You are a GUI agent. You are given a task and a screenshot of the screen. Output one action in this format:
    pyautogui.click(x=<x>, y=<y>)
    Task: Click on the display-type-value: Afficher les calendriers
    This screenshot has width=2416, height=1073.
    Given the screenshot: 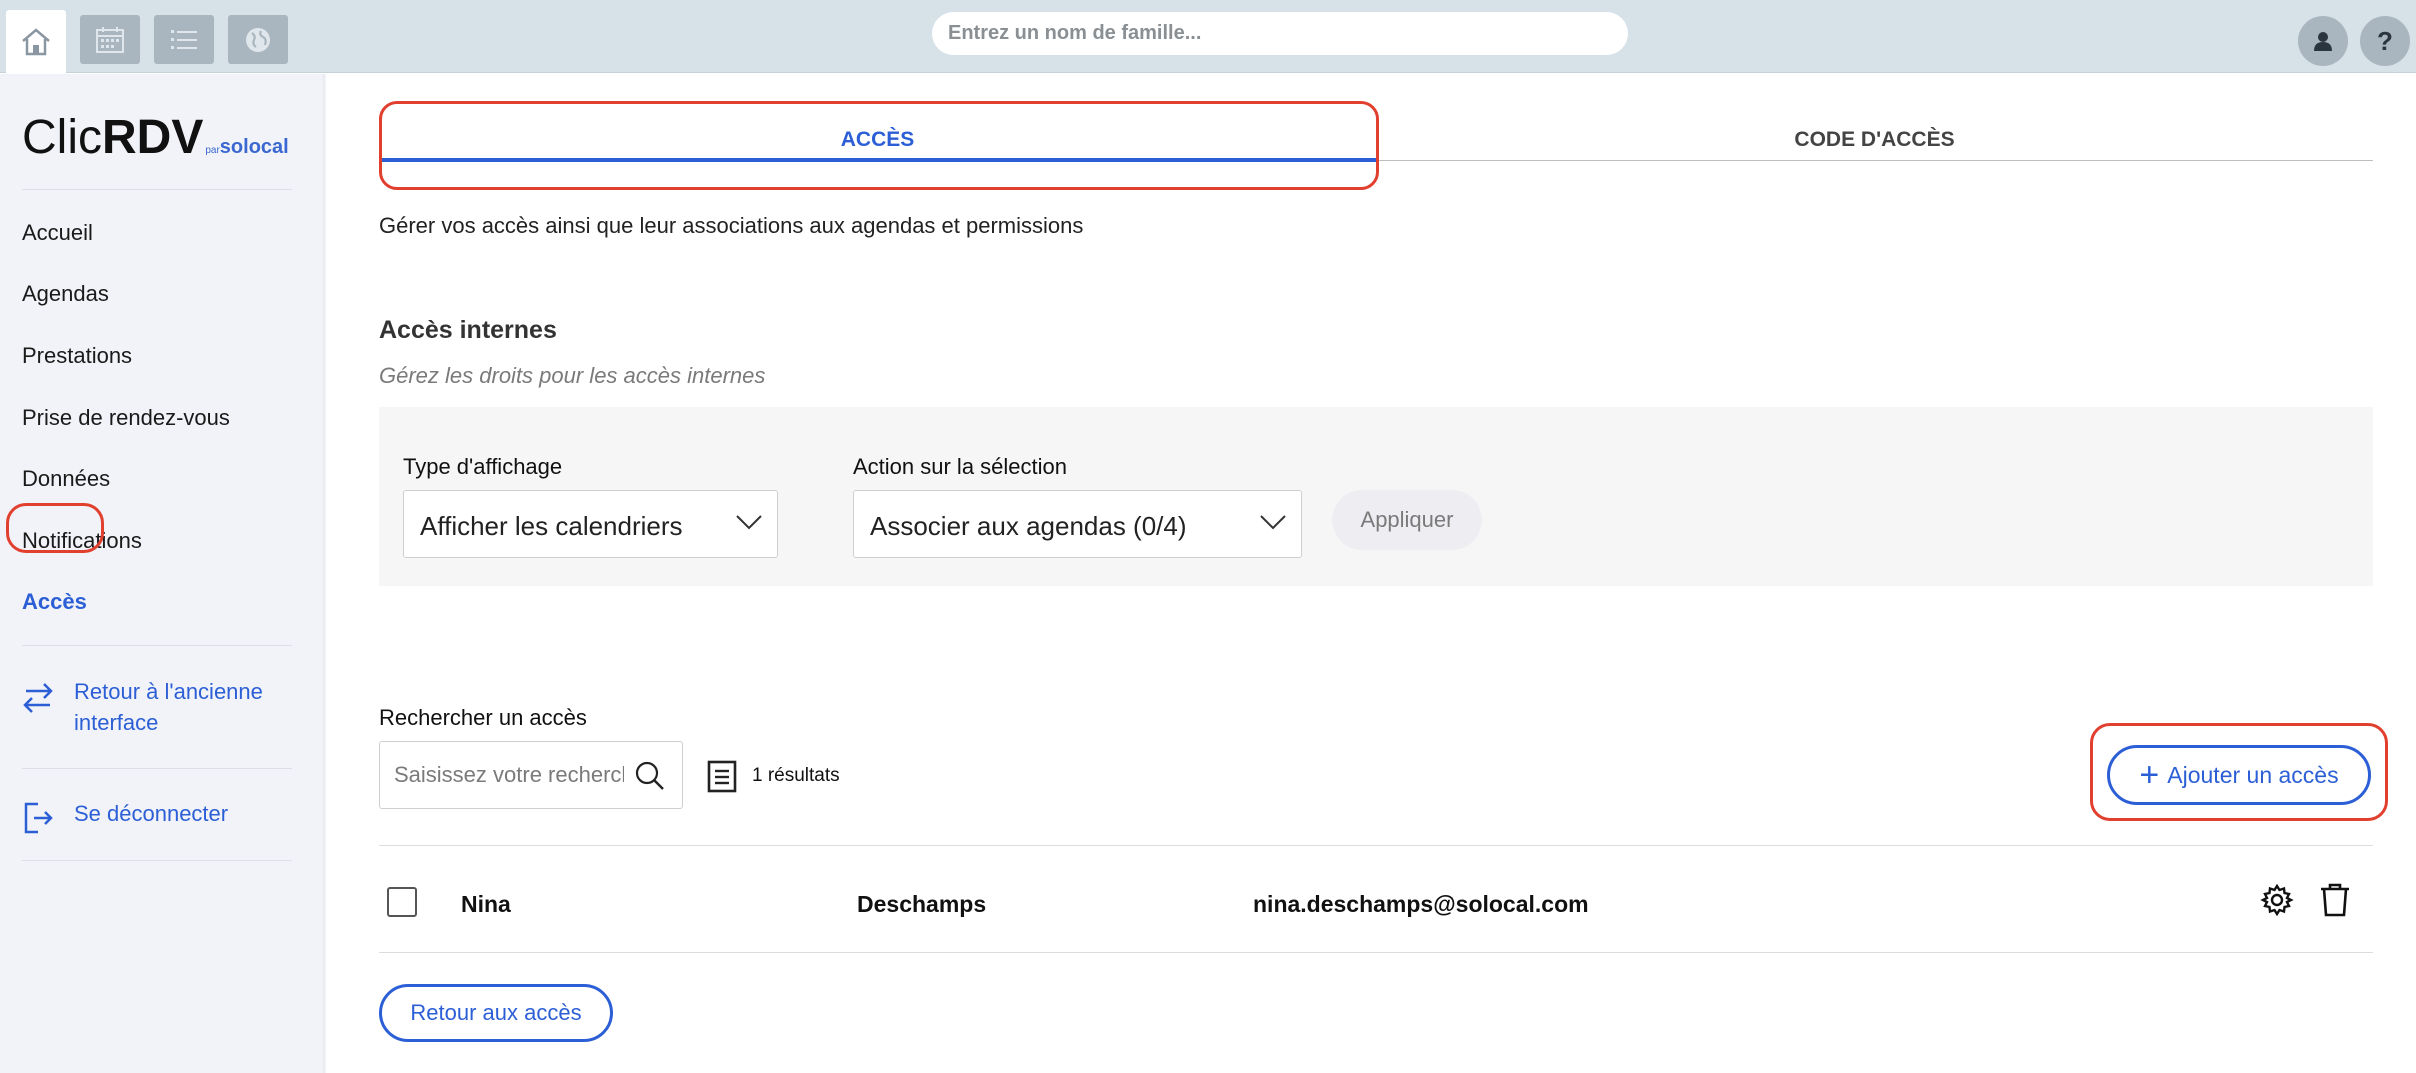 What is the action you would take?
    pyautogui.click(x=551, y=526)
    